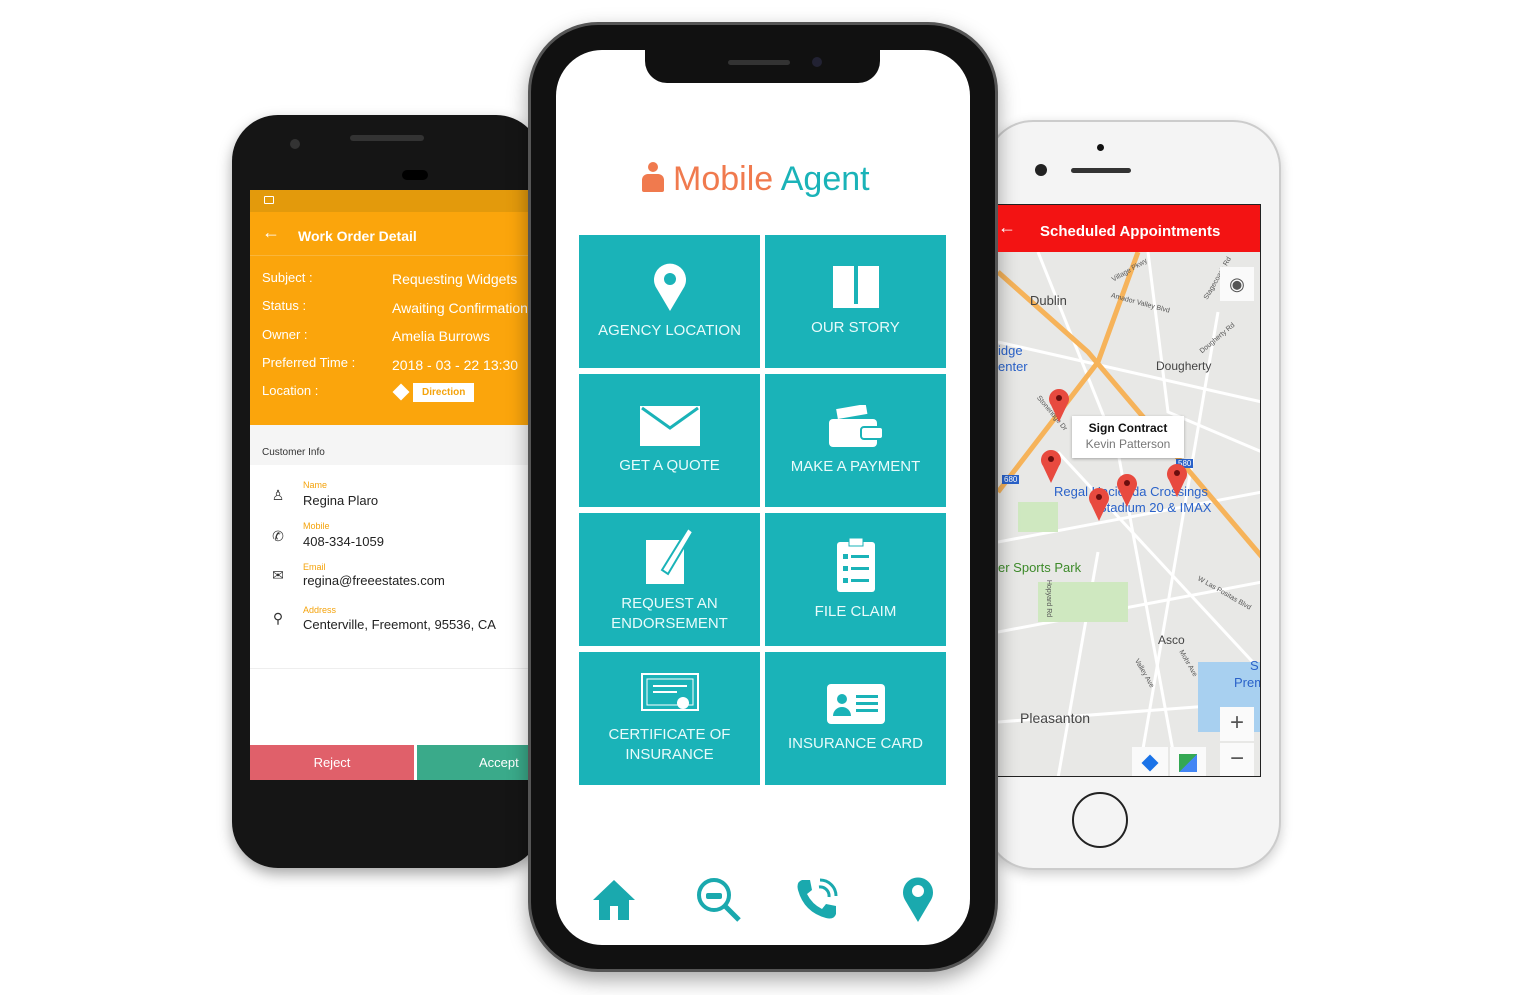 Image resolution: width=1525 pixels, height=995 pixels. I want to click on tile-request-endorsement: REQUEST AN ENDORSEMENT, so click(669, 579).